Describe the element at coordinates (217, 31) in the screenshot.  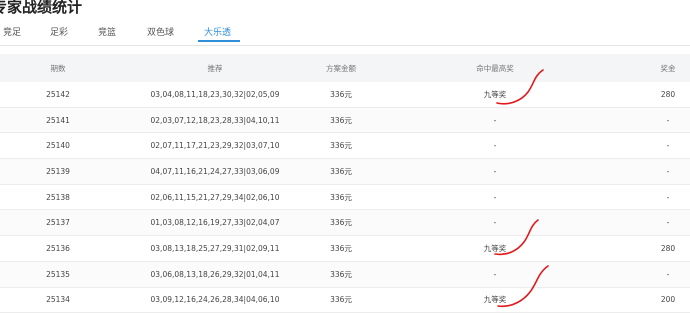
I see `tab-daletou: 大乐透` at that location.